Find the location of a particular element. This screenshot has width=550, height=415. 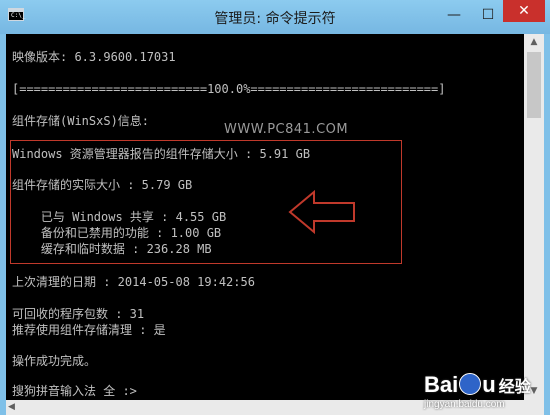

console-line-success: 操作成功完成。 is located at coordinates (54, 361).